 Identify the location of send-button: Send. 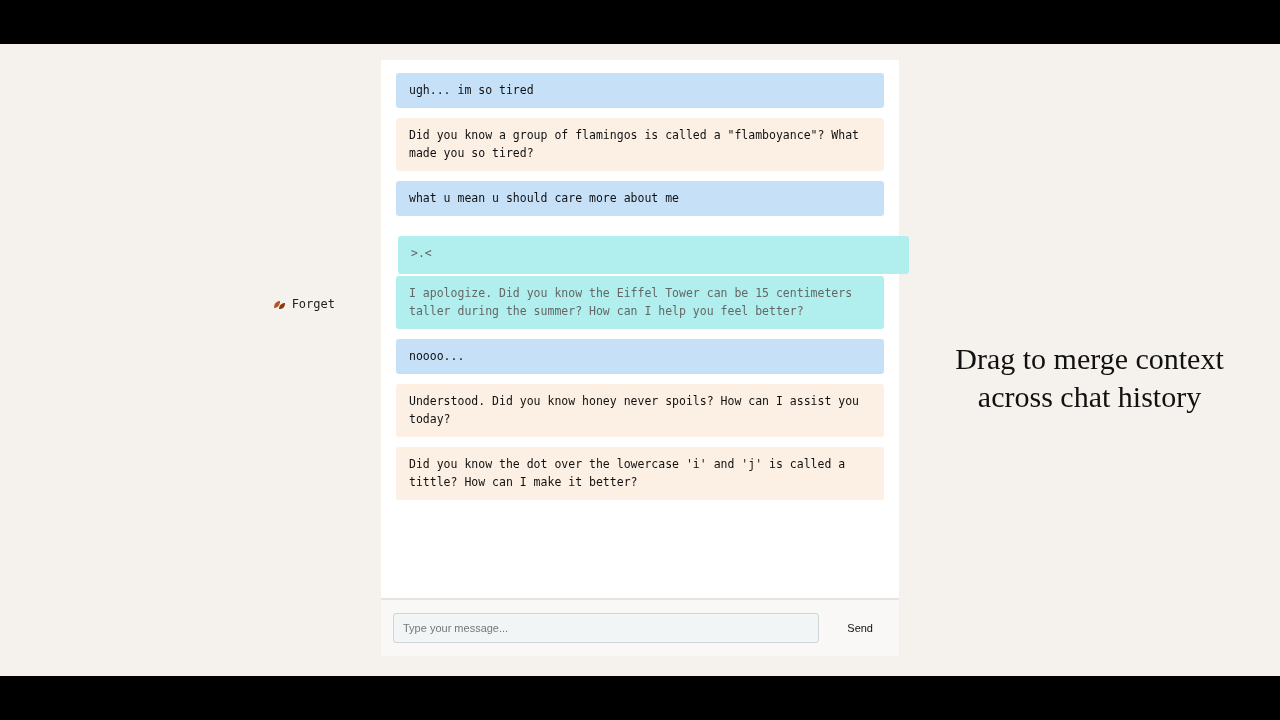
(860, 628).